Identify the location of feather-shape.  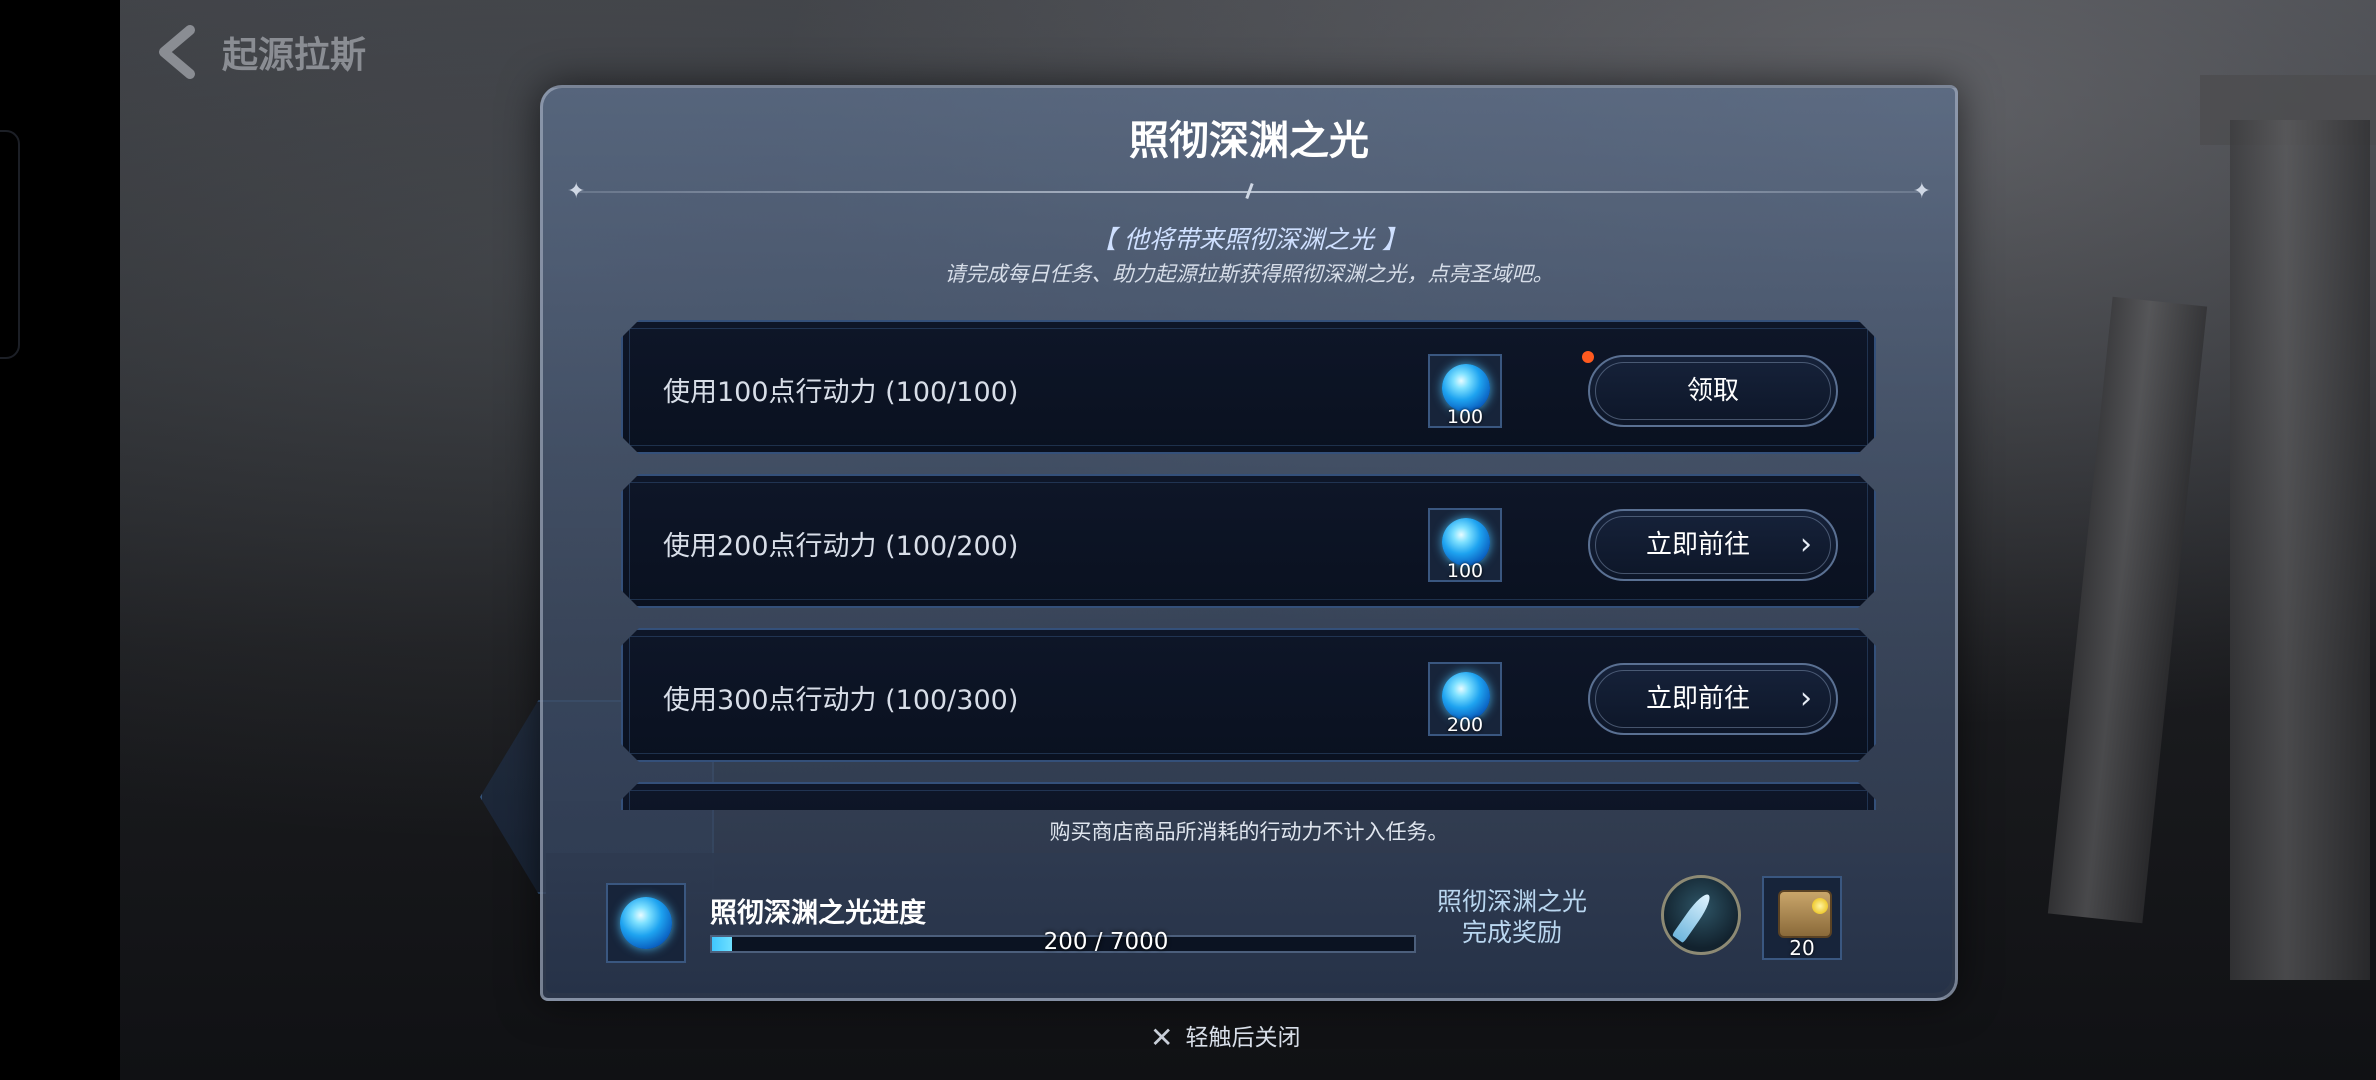
(1693, 917).